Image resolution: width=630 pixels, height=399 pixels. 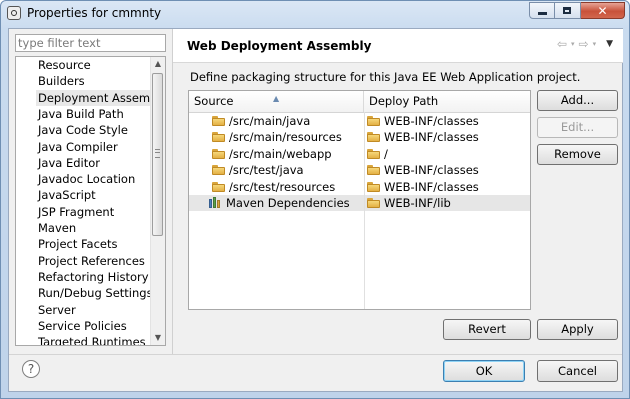 I want to click on tree-item: Run/Debug Settings, so click(x=95, y=293).